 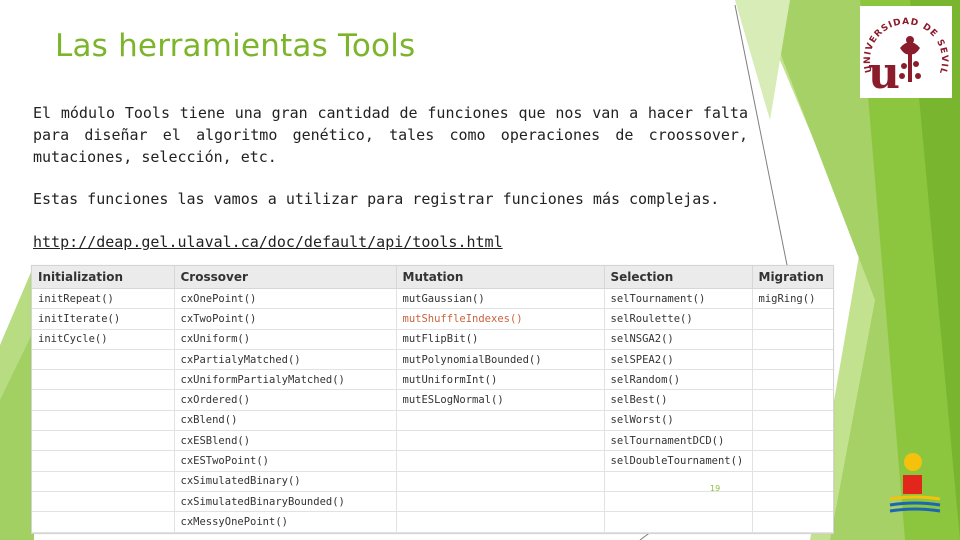 What do you see at coordinates (792, 277) in the screenshot?
I see `header-migration: Migration` at bounding box center [792, 277].